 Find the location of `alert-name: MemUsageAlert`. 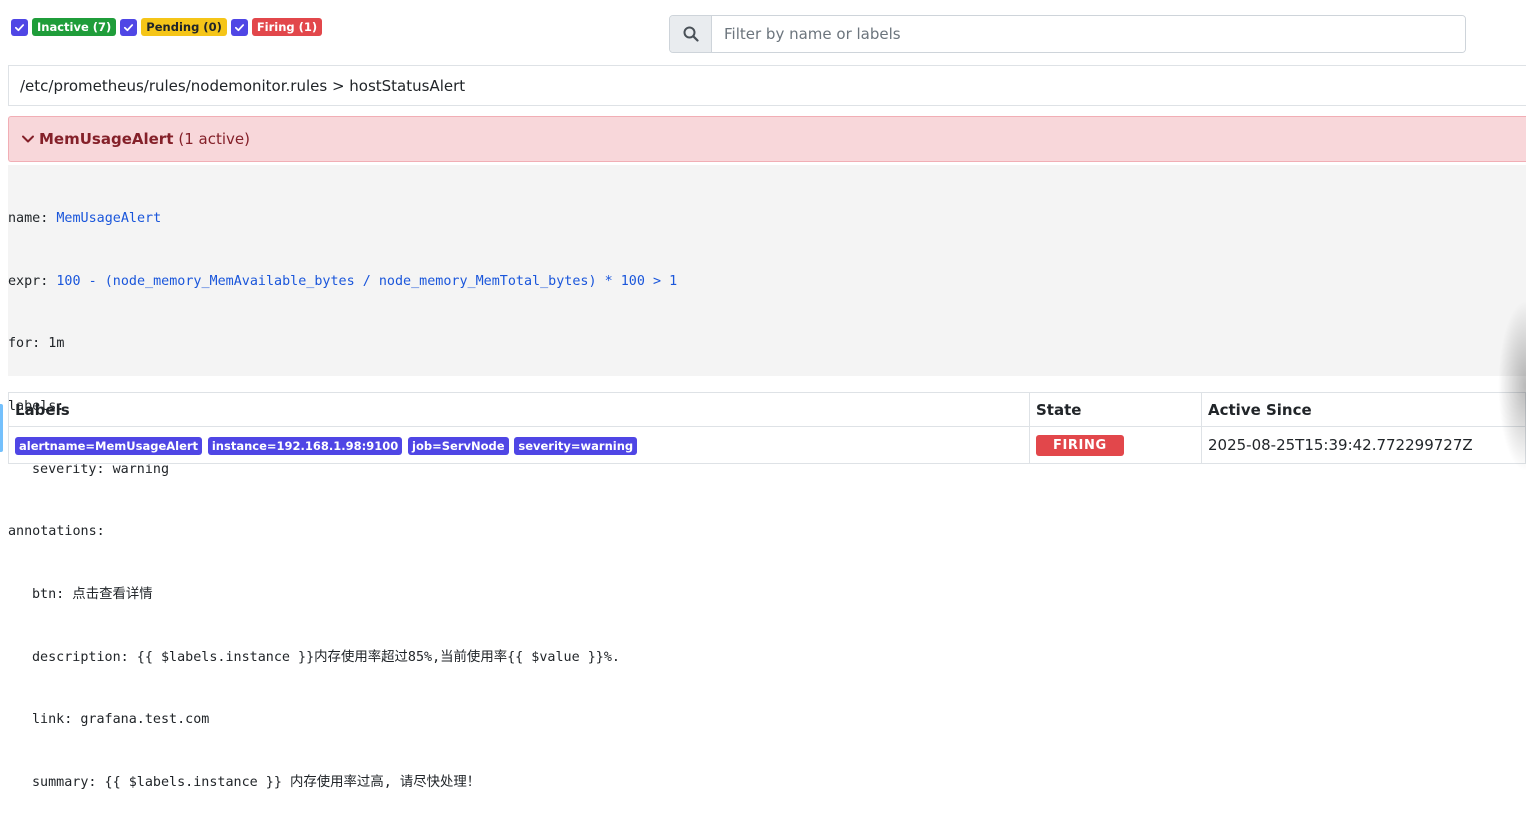

alert-name: MemUsageAlert is located at coordinates (106, 139).